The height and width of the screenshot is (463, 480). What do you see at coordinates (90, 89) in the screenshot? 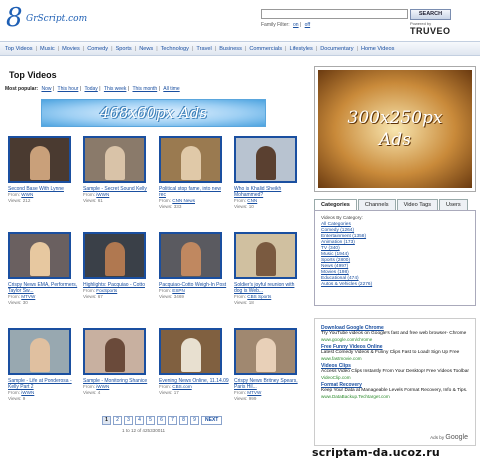
I see `most-popular-link: Today` at bounding box center [90, 89].